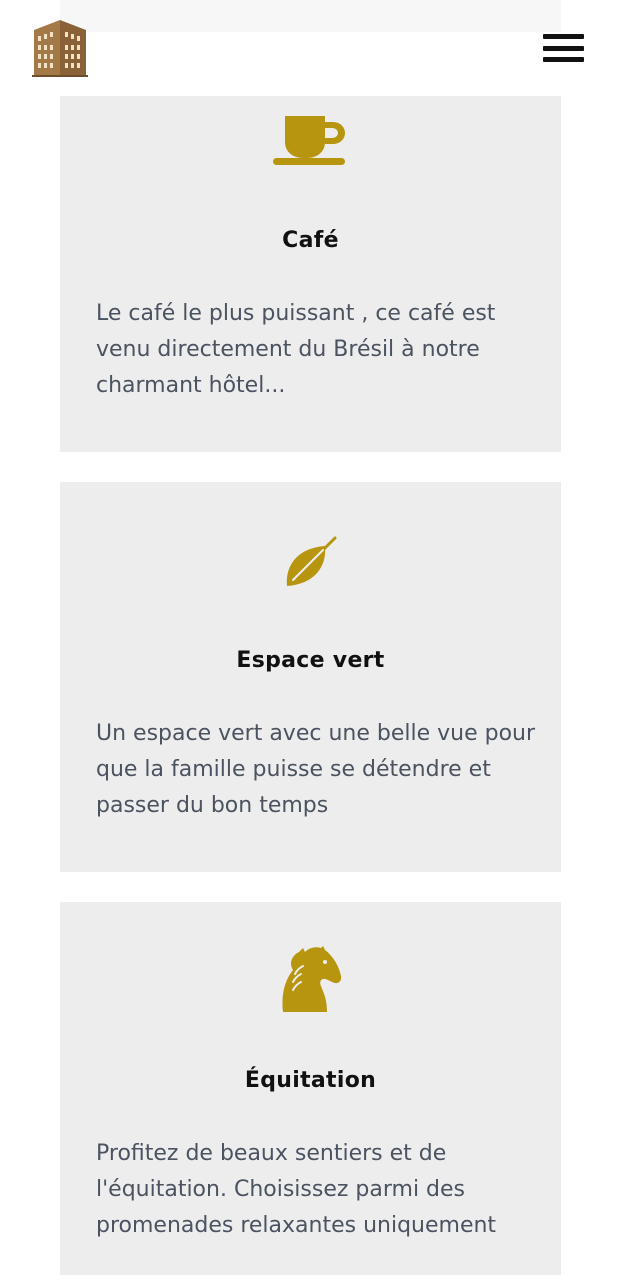  I want to click on header, so click(310, 48).